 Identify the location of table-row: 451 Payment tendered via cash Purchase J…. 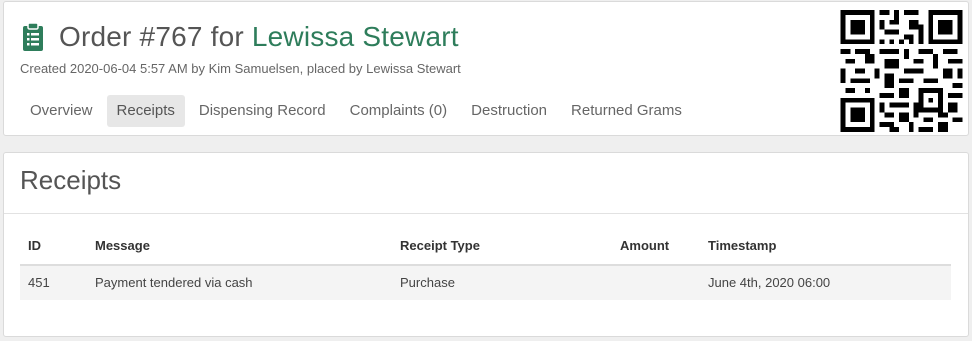
(485, 282).